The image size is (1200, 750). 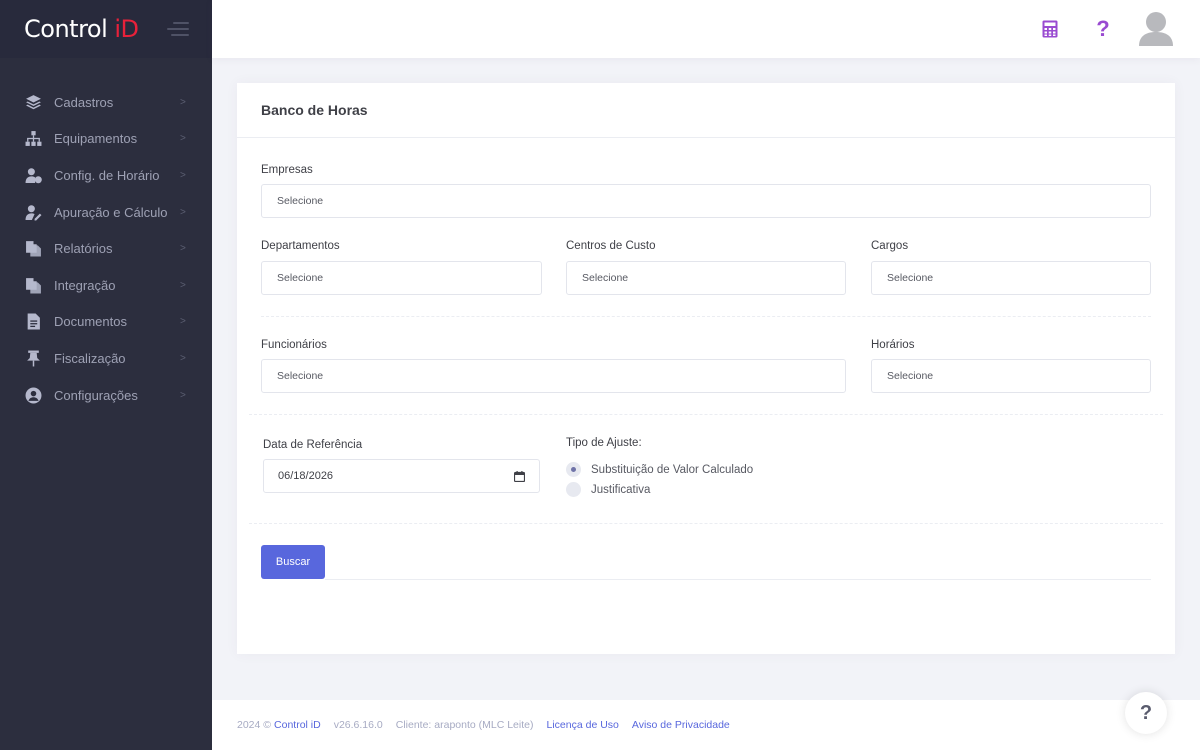 I want to click on sidebar-item-label: Configurações, so click(x=96, y=395).